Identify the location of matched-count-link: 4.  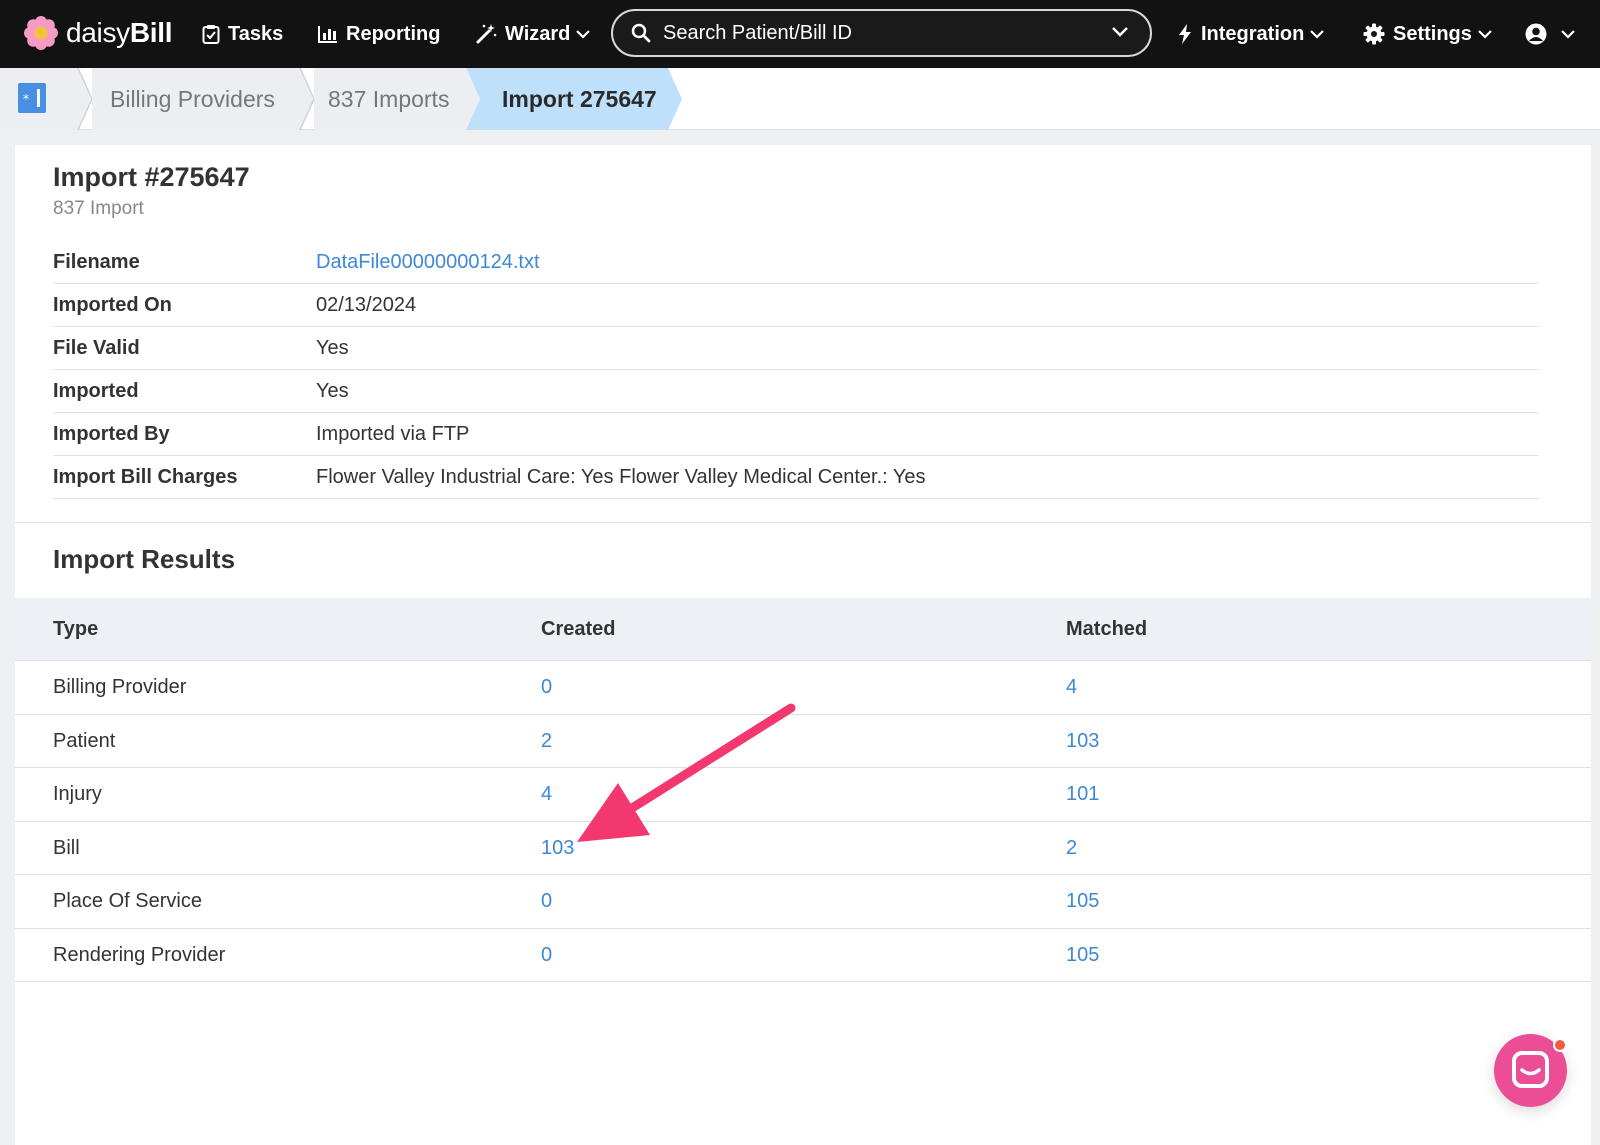
(1071, 687).